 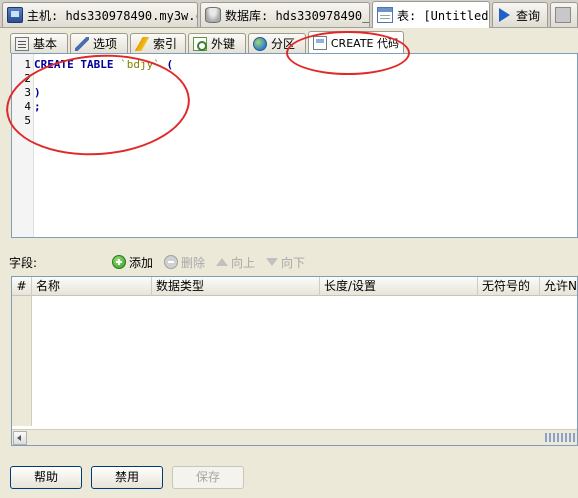 What do you see at coordinates (142, 43) in the screenshot?
I see `lightning-icon` at bounding box center [142, 43].